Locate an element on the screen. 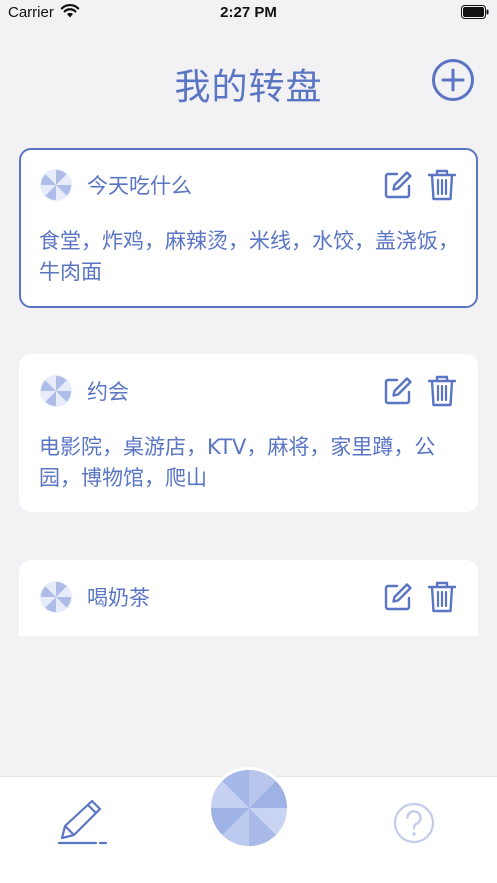 Image resolution: width=497 pixels, height=883 pixels. wheel-title: 今天吃什么 is located at coordinates (139, 186).